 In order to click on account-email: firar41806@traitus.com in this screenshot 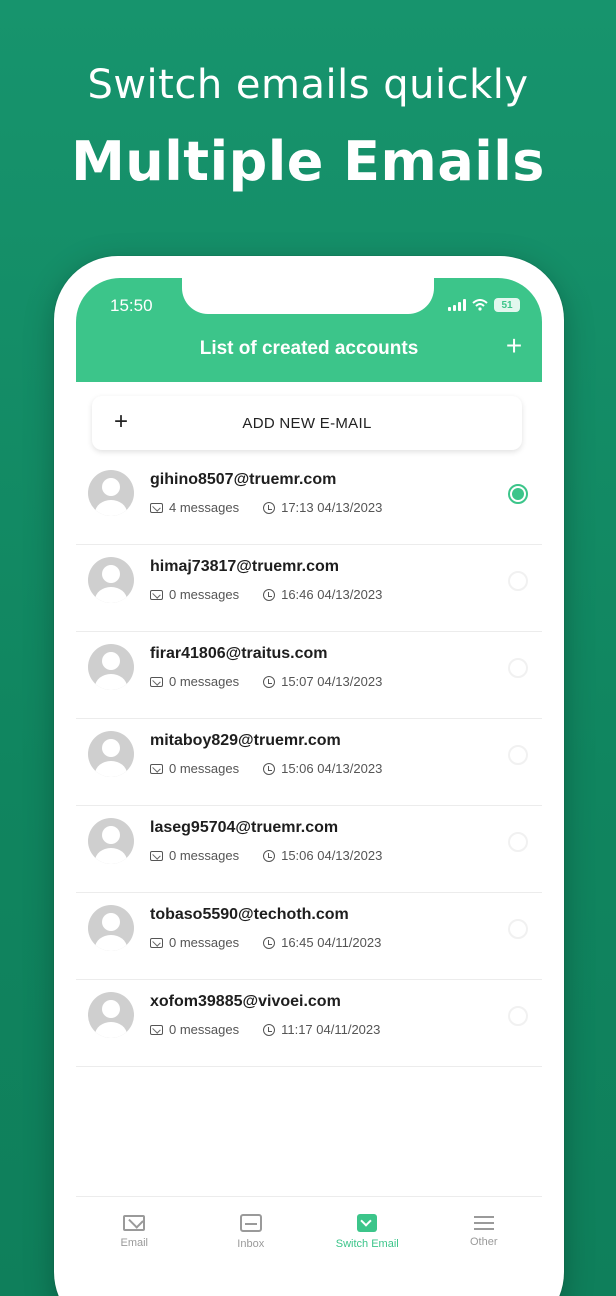, I will do `click(239, 653)`.